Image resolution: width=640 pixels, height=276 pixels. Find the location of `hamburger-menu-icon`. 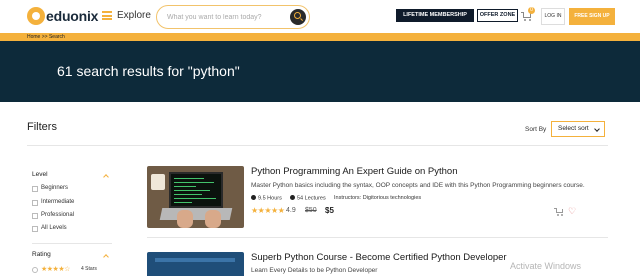

hamburger-menu-icon is located at coordinates (107, 15).